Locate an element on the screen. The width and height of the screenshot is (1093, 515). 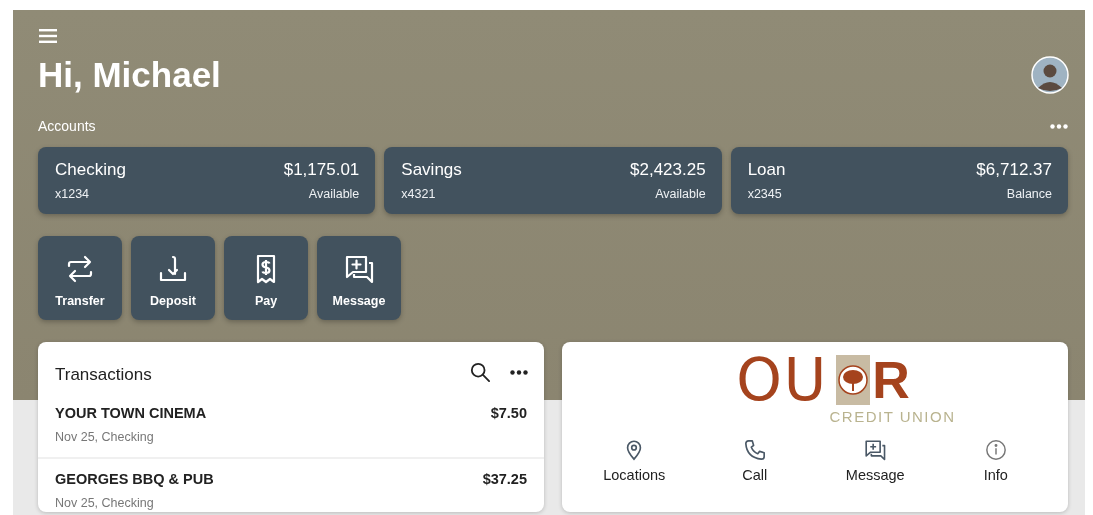
card-title: Transactions is located at coordinates (104, 375).